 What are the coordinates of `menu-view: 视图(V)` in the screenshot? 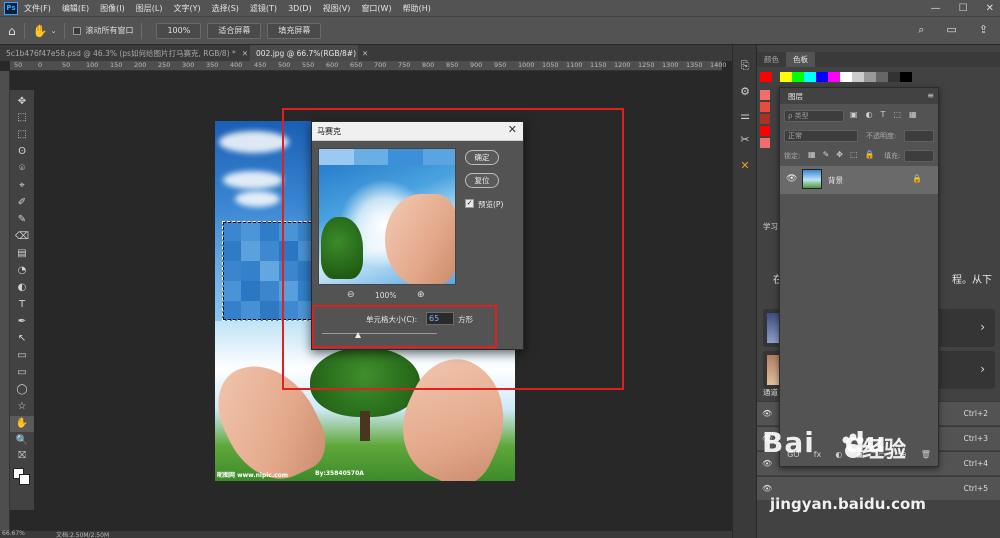 It's located at (337, 8).